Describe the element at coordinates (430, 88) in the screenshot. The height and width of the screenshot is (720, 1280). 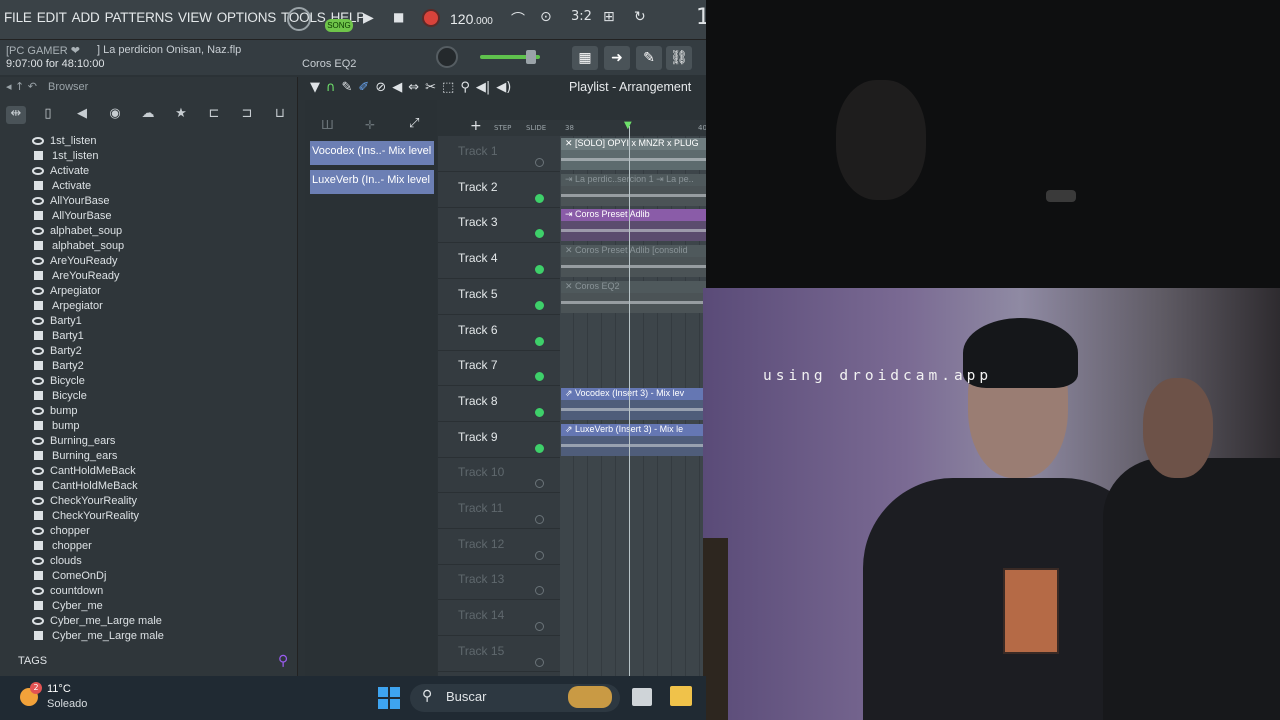
I see `slice-icon: ✂` at that location.